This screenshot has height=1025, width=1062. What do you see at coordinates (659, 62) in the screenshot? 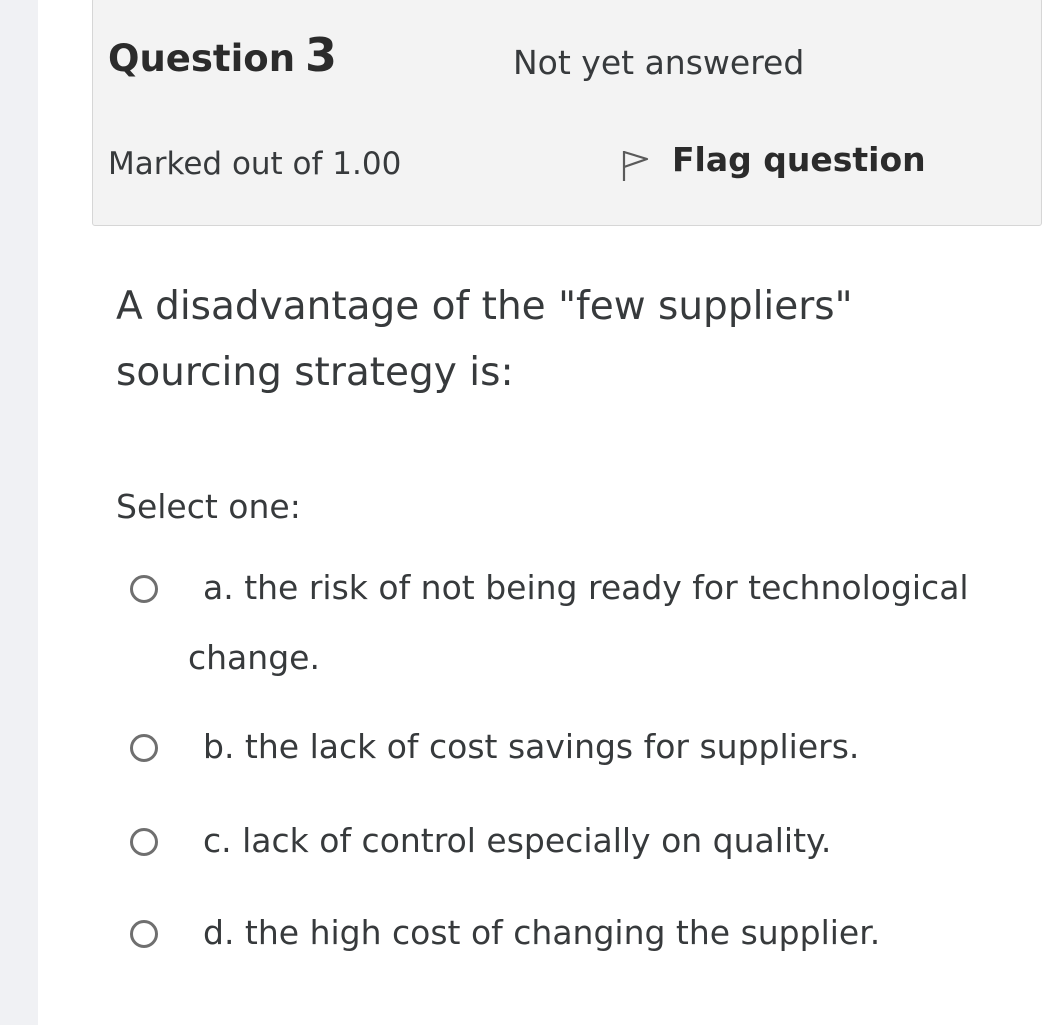
I see `question-state: Not yet answered` at bounding box center [659, 62].